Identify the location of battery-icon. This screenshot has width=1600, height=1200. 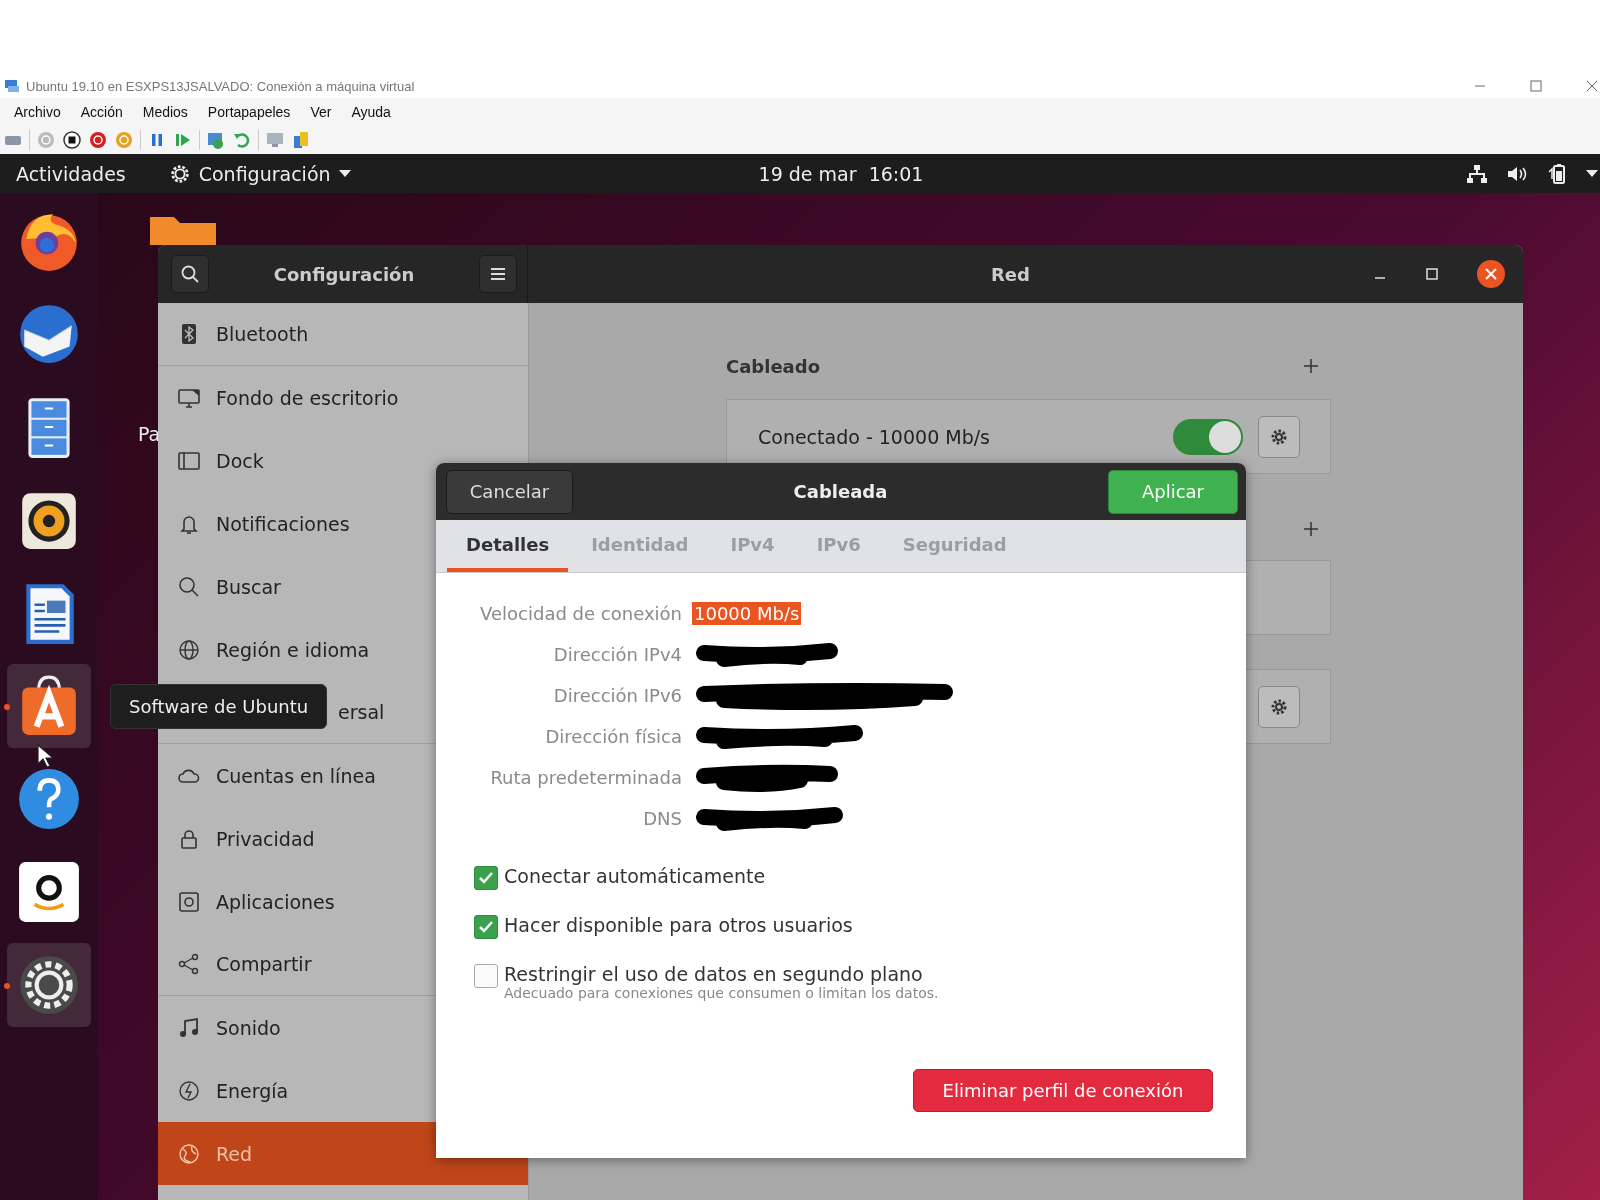
(1557, 173).